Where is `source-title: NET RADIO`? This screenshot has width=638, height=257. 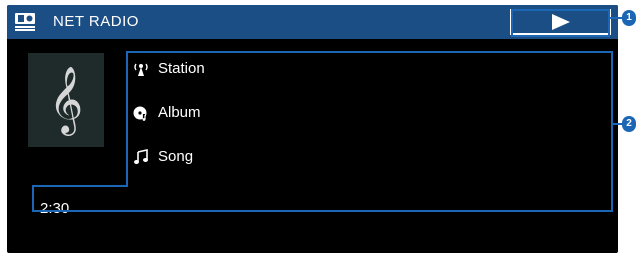 source-title: NET RADIO is located at coordinates (96, 21).